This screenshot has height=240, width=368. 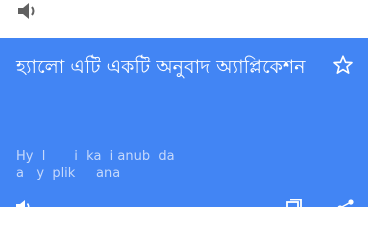 What do you see at coordinates (95, 165) in the screenshot?
I see `transliteration-text: Hy l i ka i anub da a y plik ana` at bounding box center [95, 165].